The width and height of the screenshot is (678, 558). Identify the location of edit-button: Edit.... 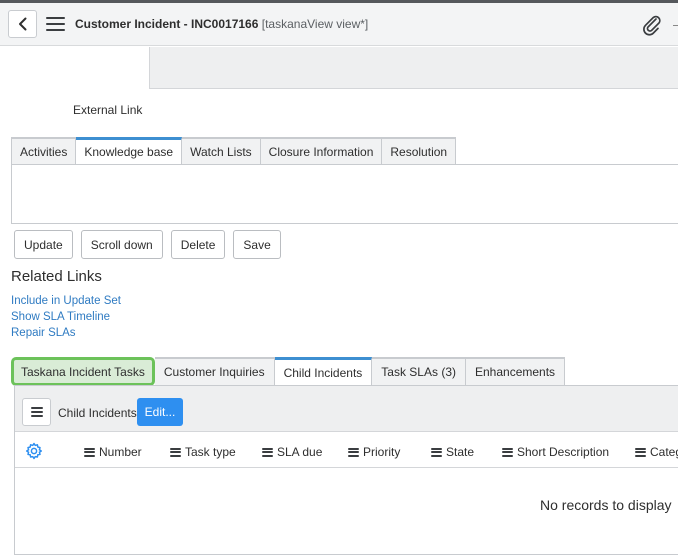
(160, 412).